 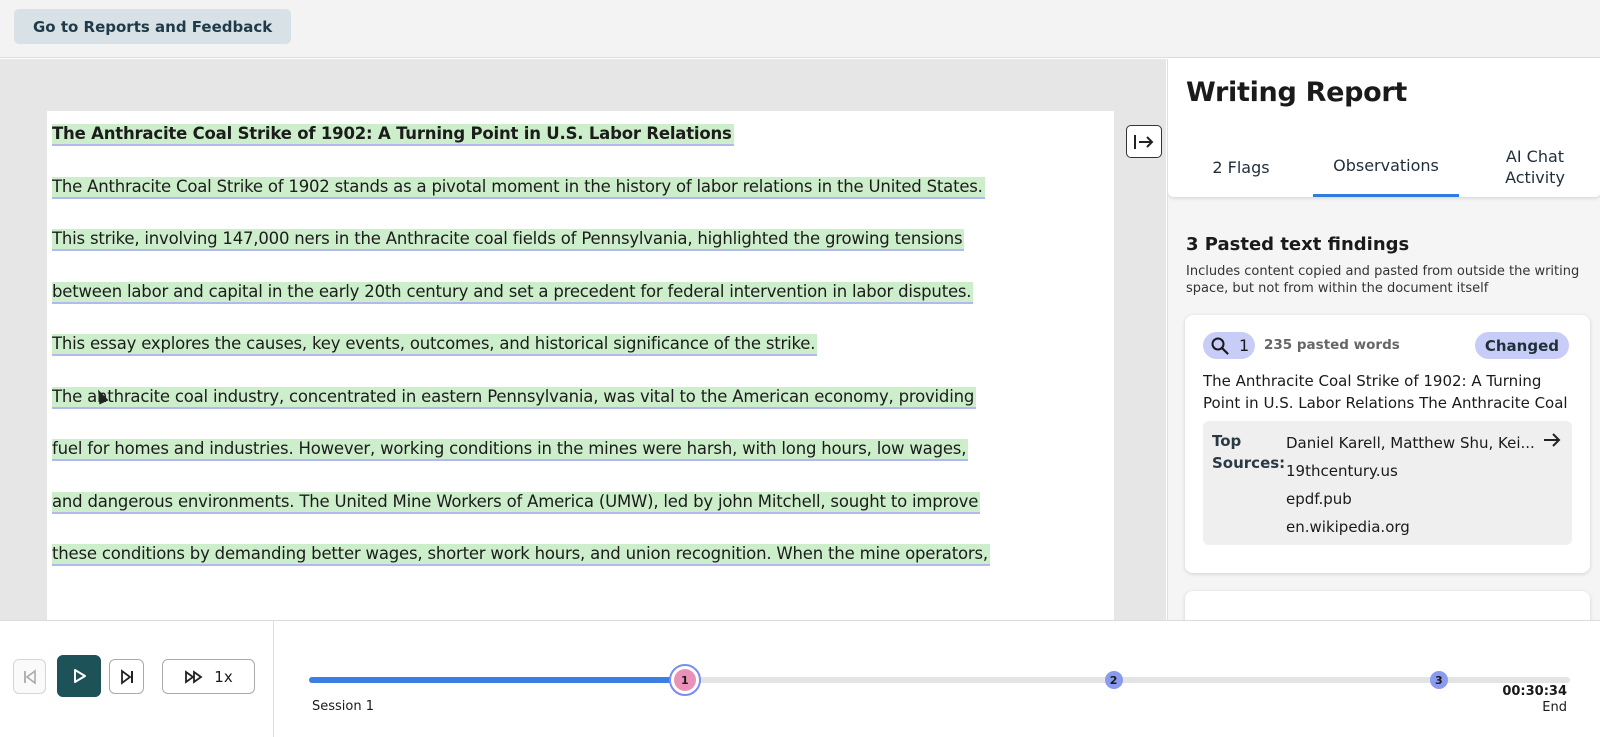 I want to click on skip-forward-icon, so click(x=126, y=676).